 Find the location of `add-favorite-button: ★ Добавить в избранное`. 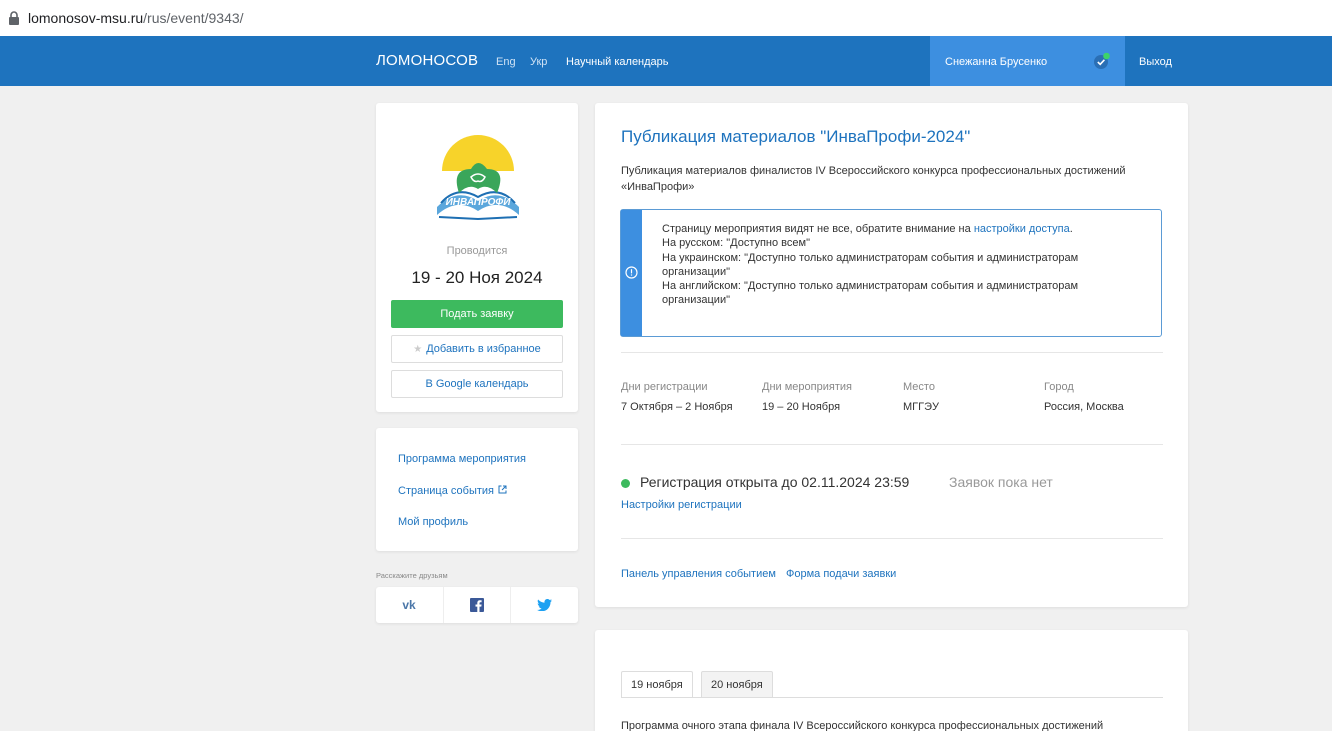

add-favorite-button: ★ Добавить в избранное is located at coordinates (477, 349).